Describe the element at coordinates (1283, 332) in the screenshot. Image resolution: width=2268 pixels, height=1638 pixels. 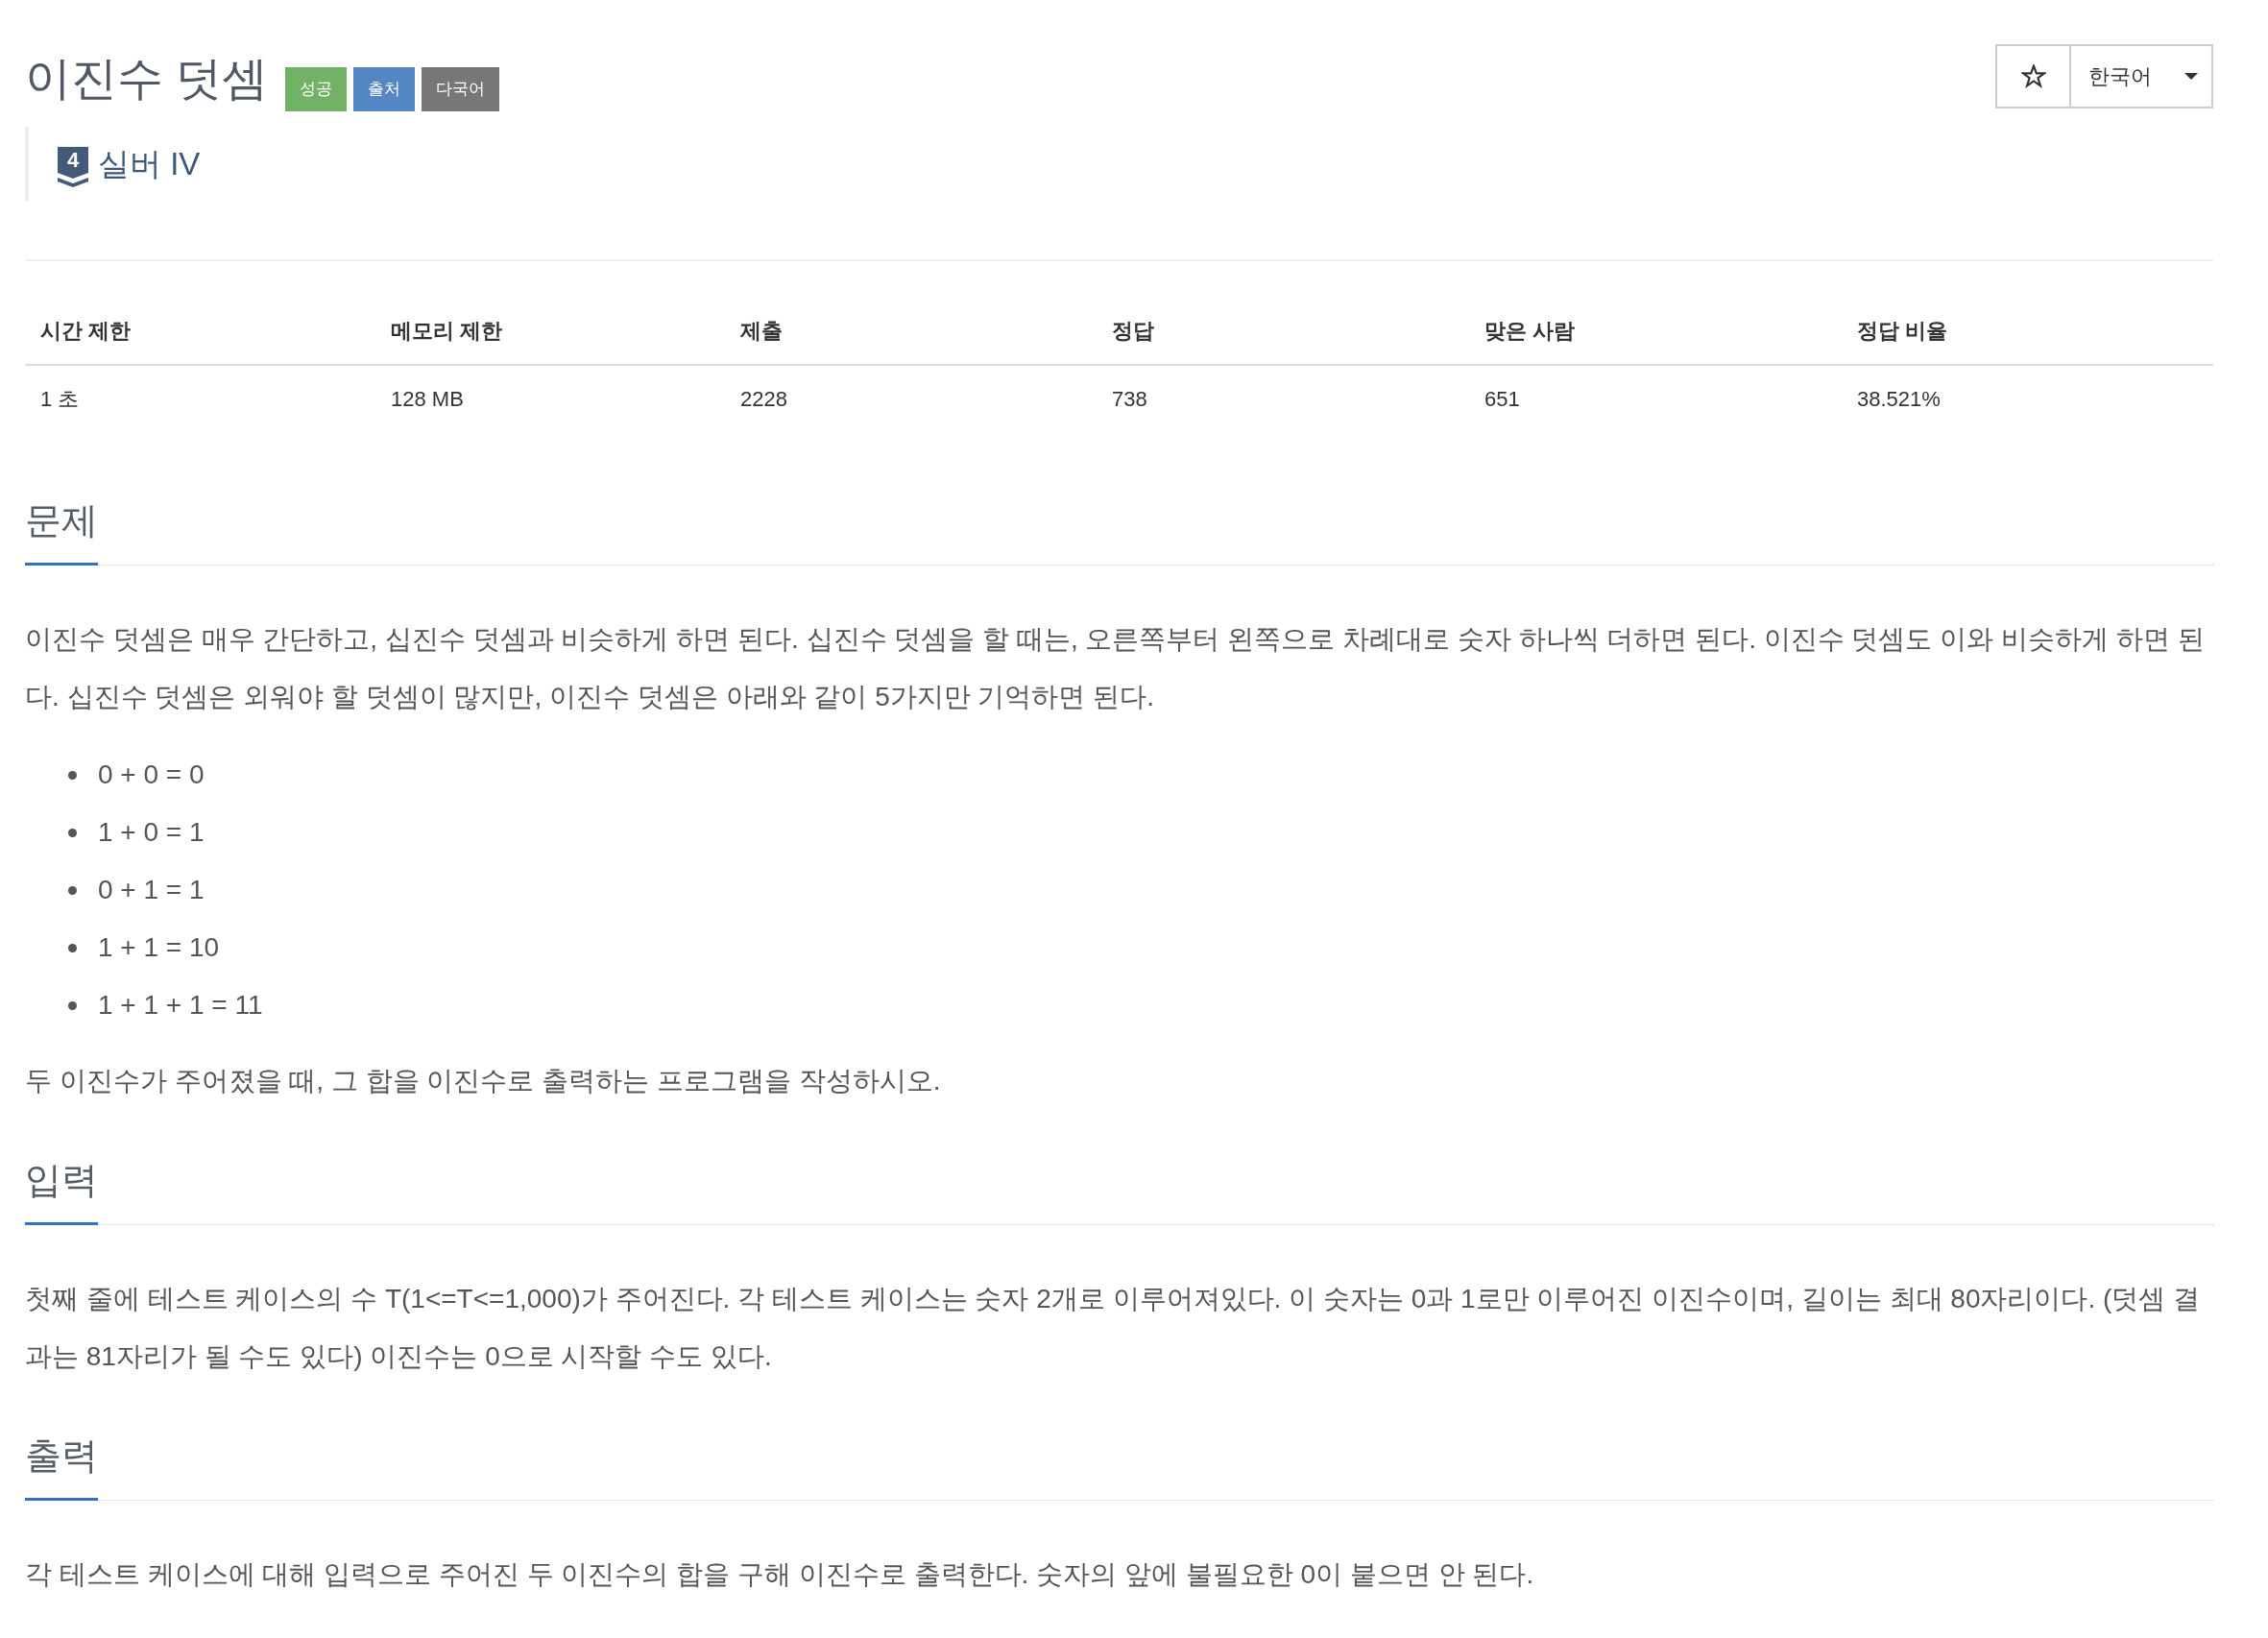
I see `table-header: 정답` at that location.